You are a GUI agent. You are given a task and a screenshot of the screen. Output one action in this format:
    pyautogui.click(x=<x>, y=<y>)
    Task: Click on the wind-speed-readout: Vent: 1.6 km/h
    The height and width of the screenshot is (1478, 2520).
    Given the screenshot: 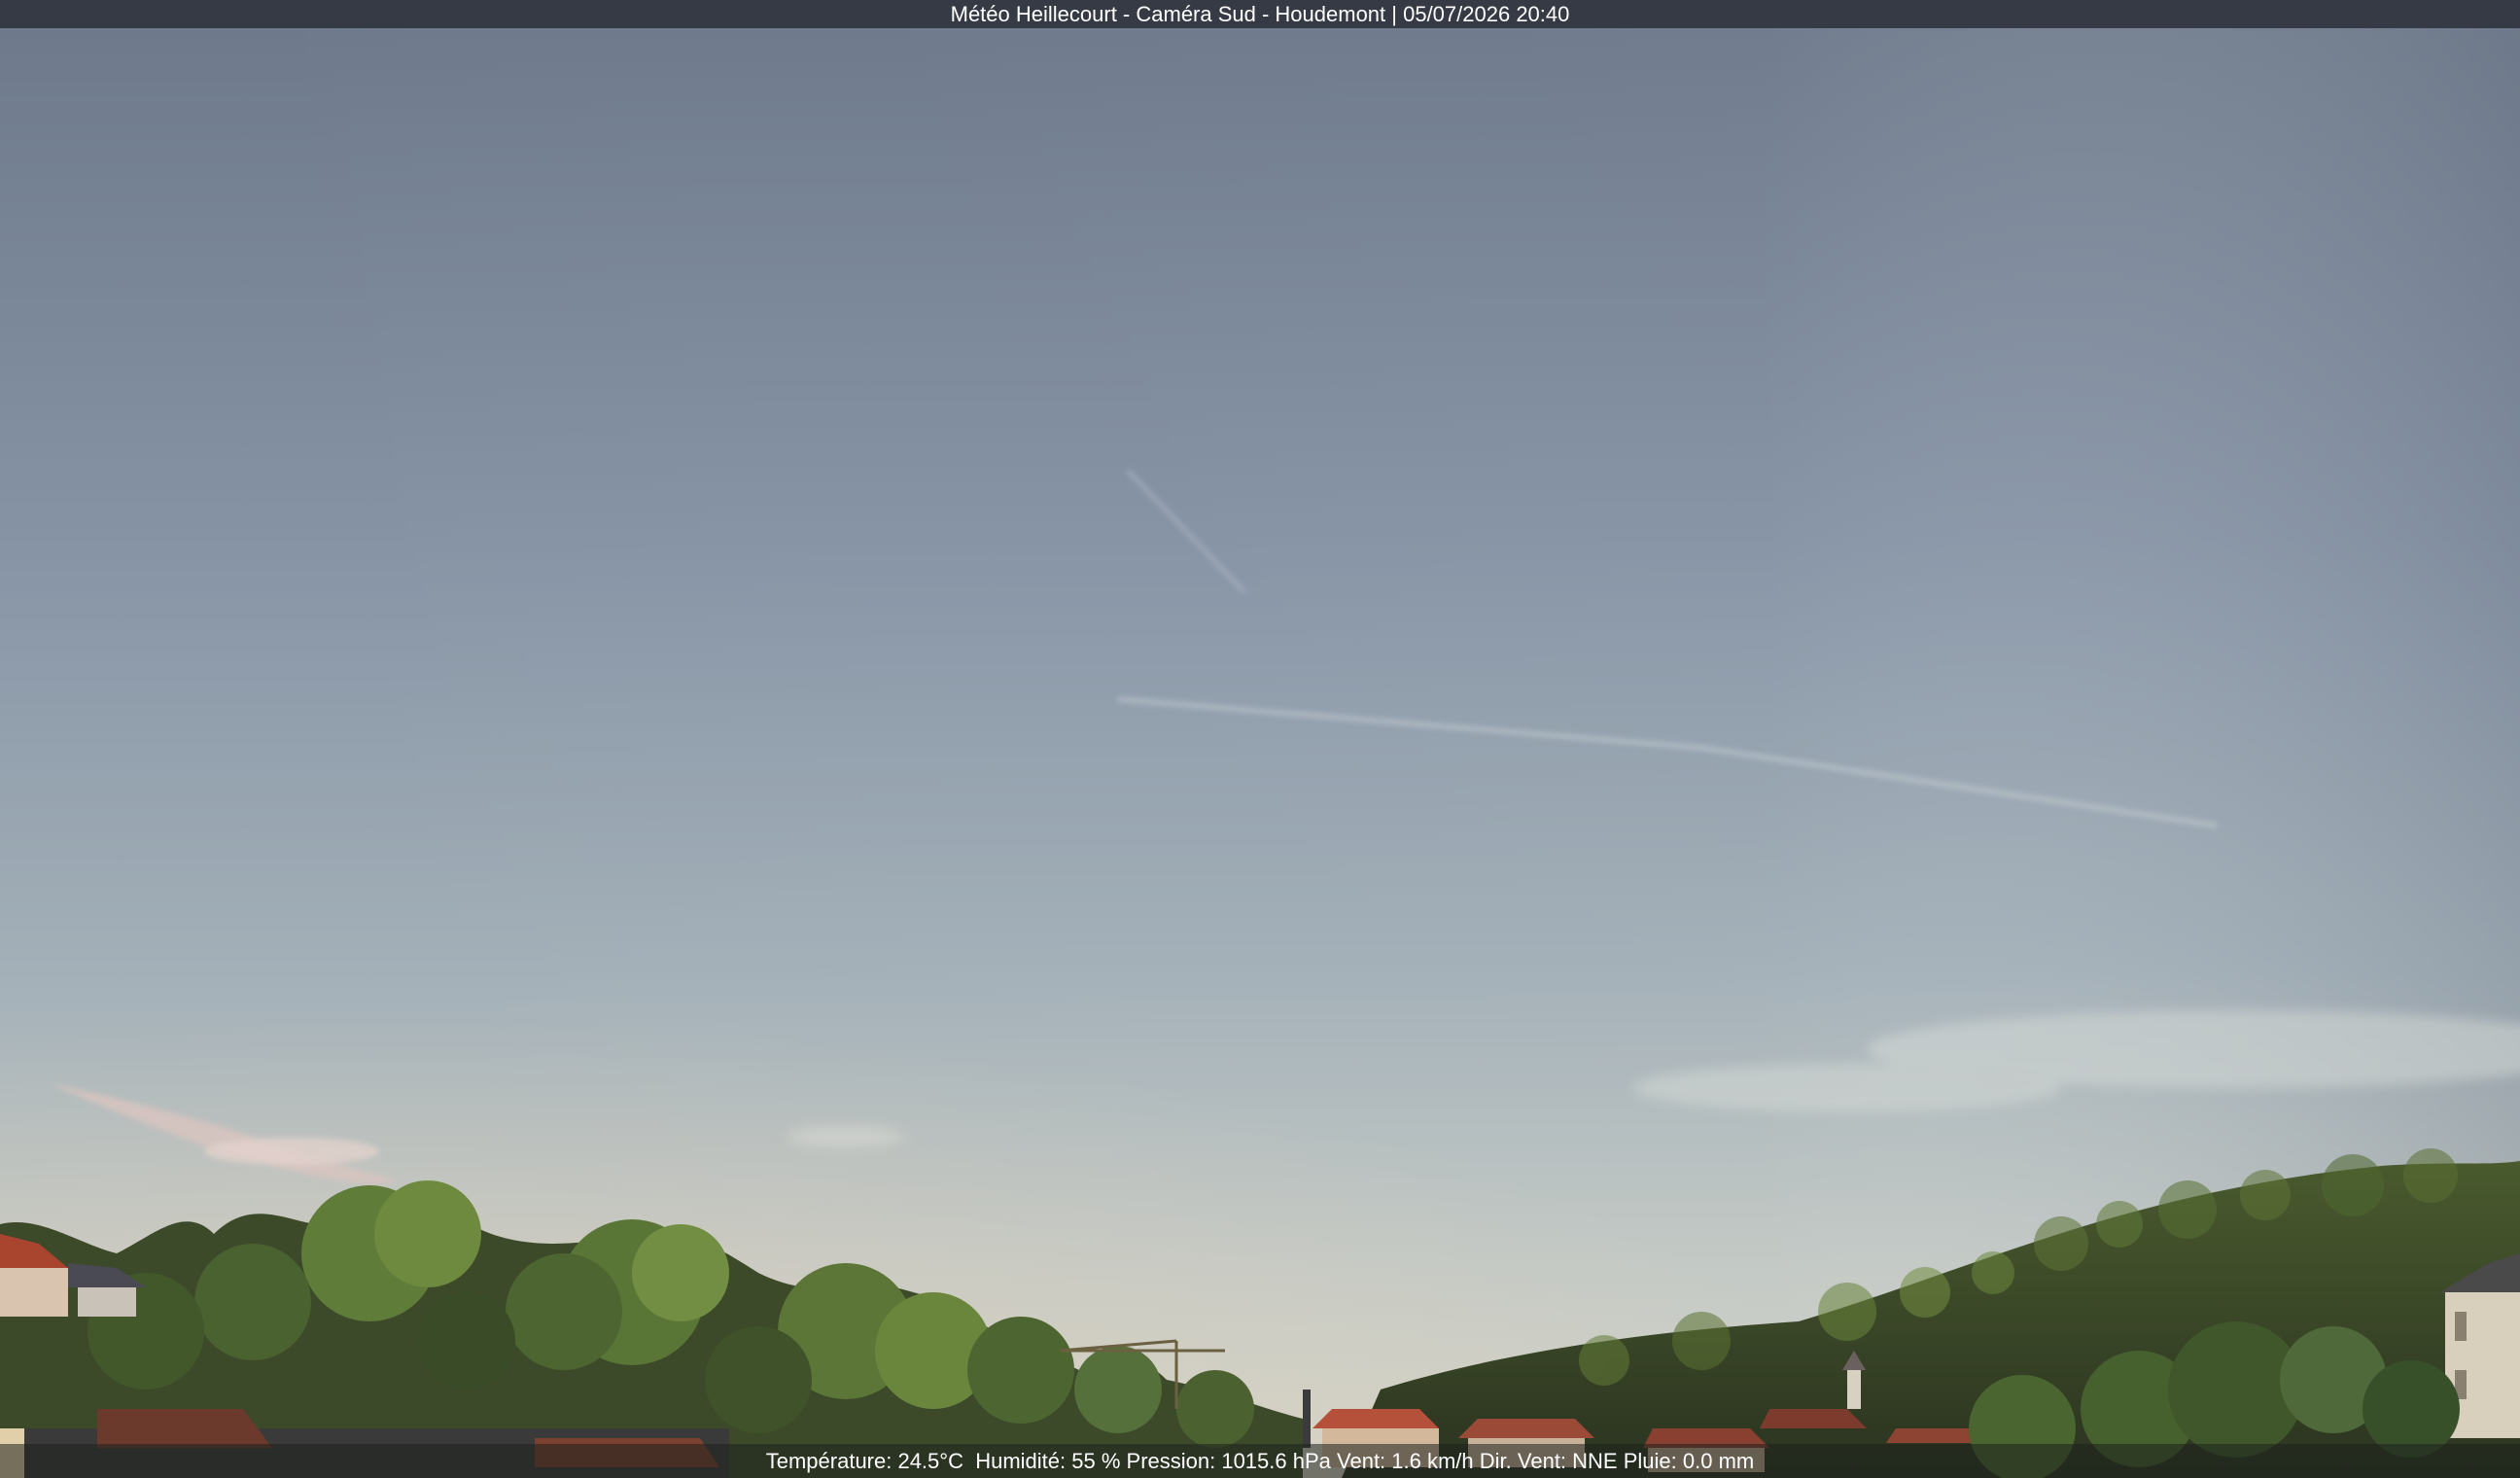 What is the action you would take?
    pyautogui.click(x=1405, y=1461)
    